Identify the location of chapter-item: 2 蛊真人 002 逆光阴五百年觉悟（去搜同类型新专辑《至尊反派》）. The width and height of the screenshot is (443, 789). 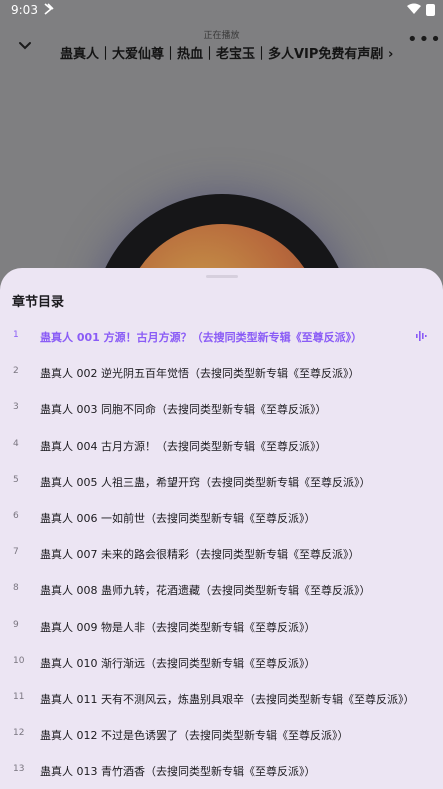
(221, 372).